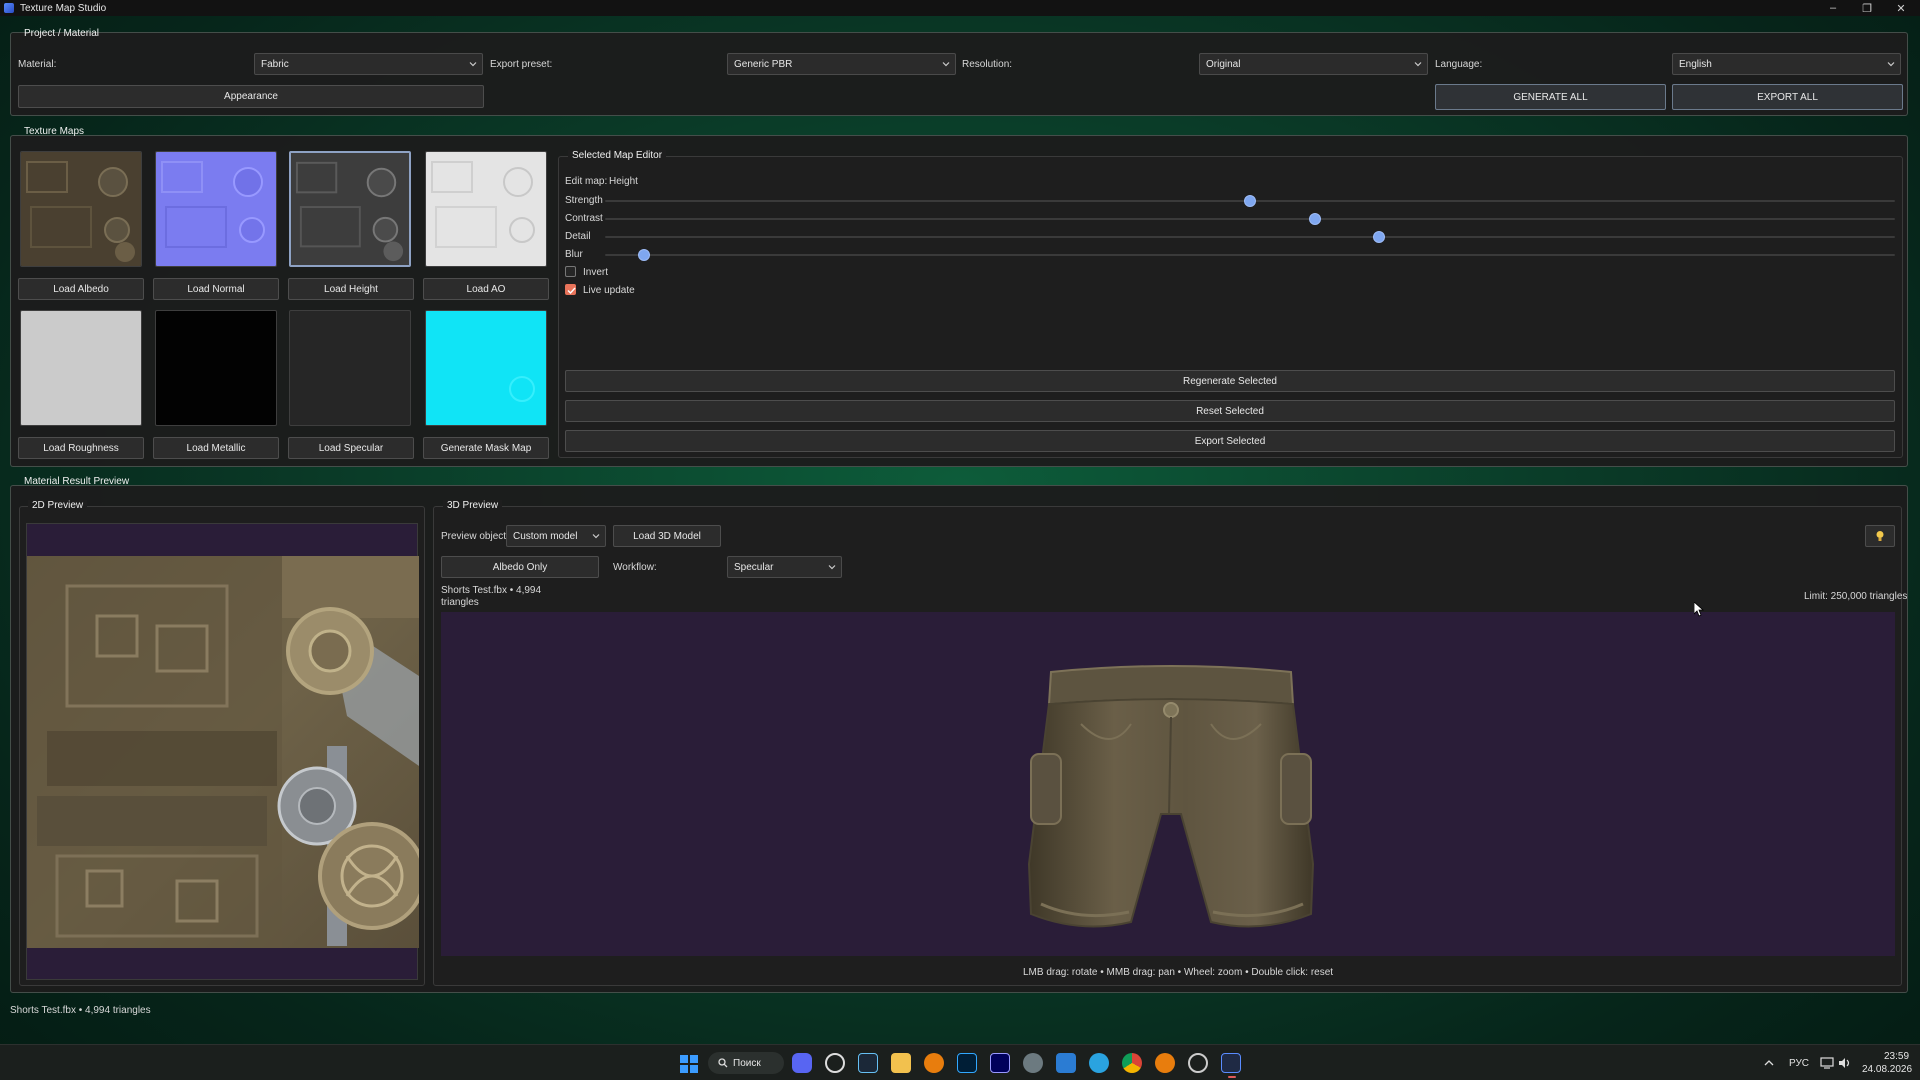 This screenshot has width=1920, height=1080. Describe the element at coordinates (275, 64) in the screenshot. I see `material-combo-value: Fabric` at that location.